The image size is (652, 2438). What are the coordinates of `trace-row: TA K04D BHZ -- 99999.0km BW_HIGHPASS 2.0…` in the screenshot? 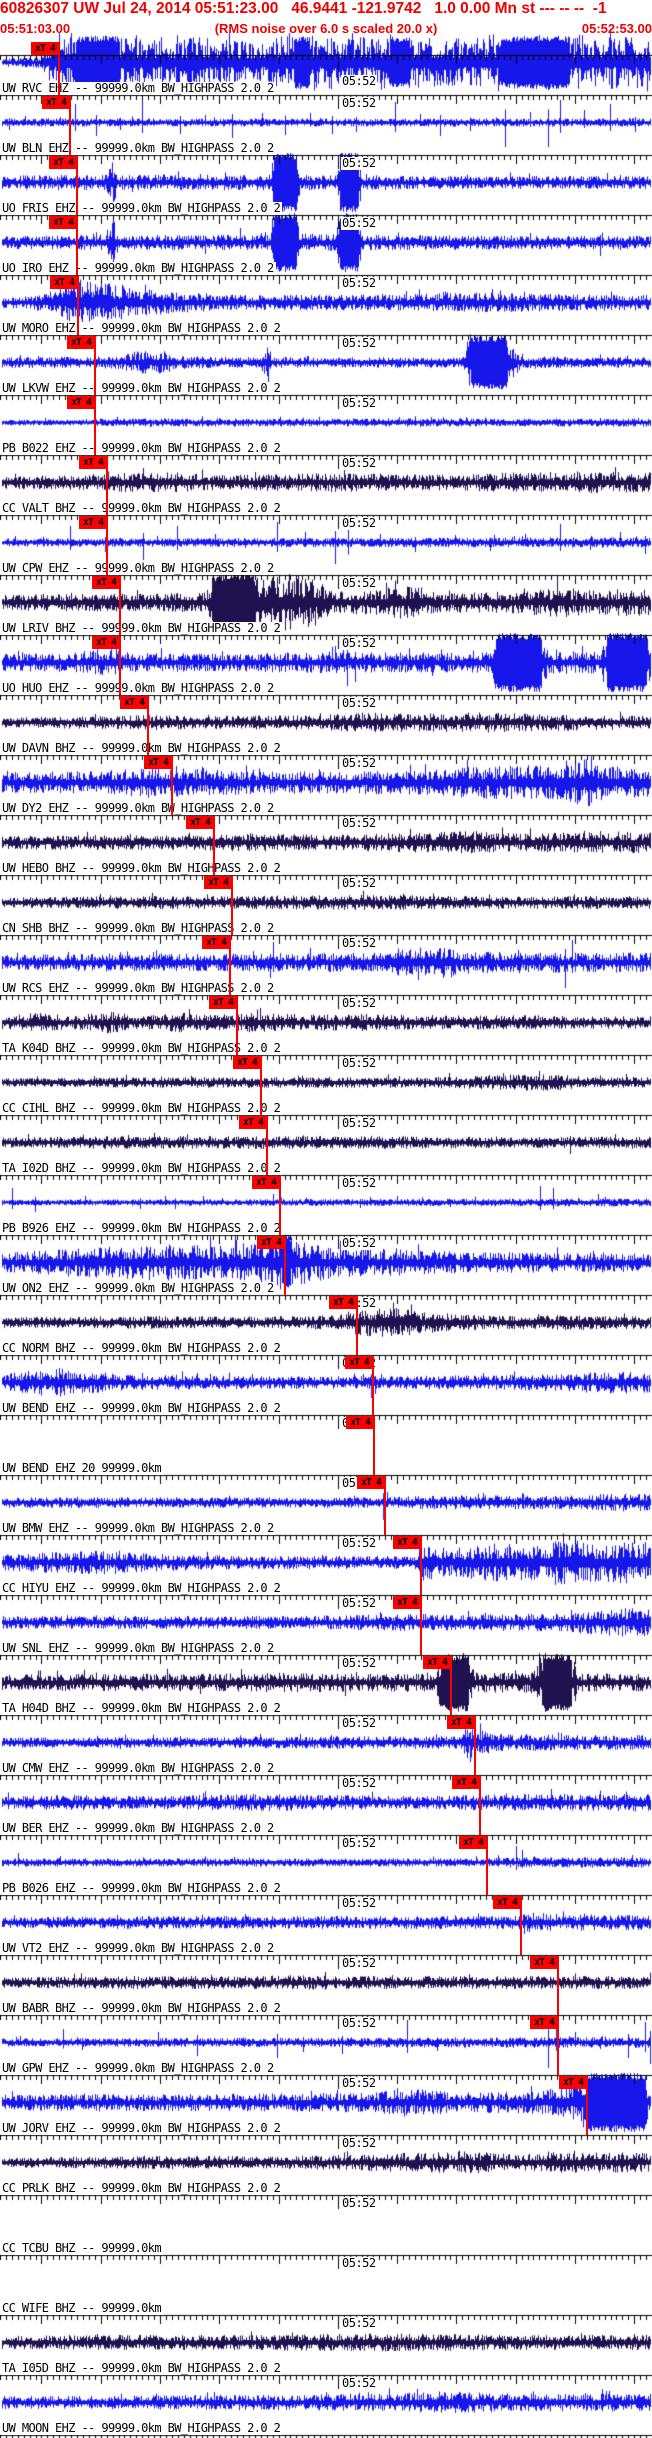 It's located at (326, 1025).